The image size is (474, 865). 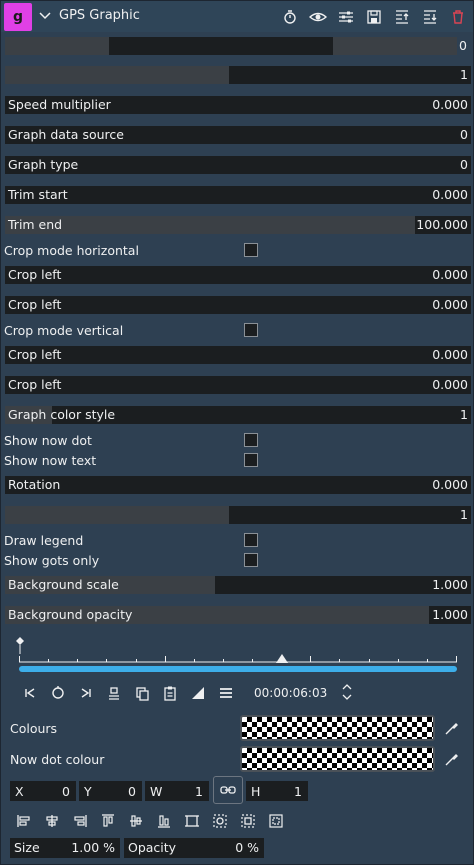 What do you see at coordinates (238, 225) in the screenshot?
I see `param-slider: Trim end 100.000` at bounding box center [238, 225].